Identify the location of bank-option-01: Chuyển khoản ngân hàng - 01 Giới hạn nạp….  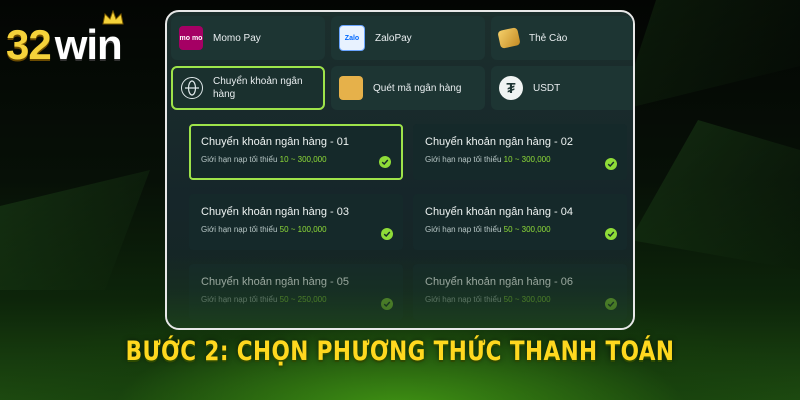
(296, 152).